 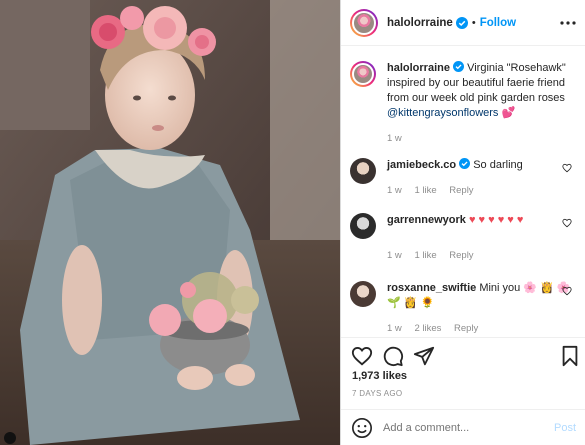 What do you see at coordinates (427, 328) in the screenshot?
I see `comment-likes: 2 likes` at bounding box center [427, 328].